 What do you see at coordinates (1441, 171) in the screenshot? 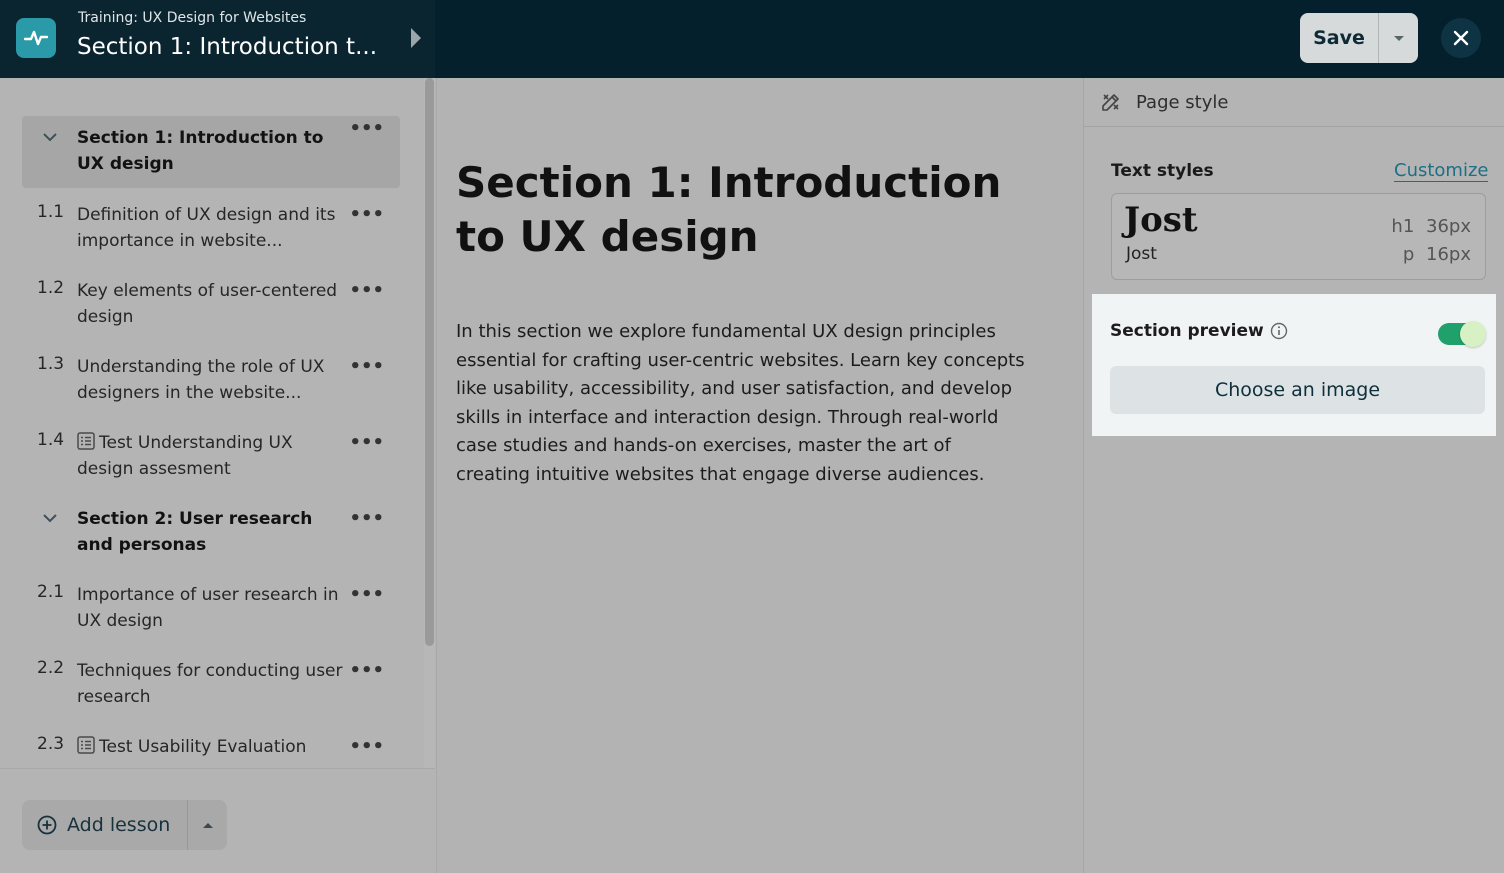
I see `customize-link: Customize` at bounding box center [1441, 171].